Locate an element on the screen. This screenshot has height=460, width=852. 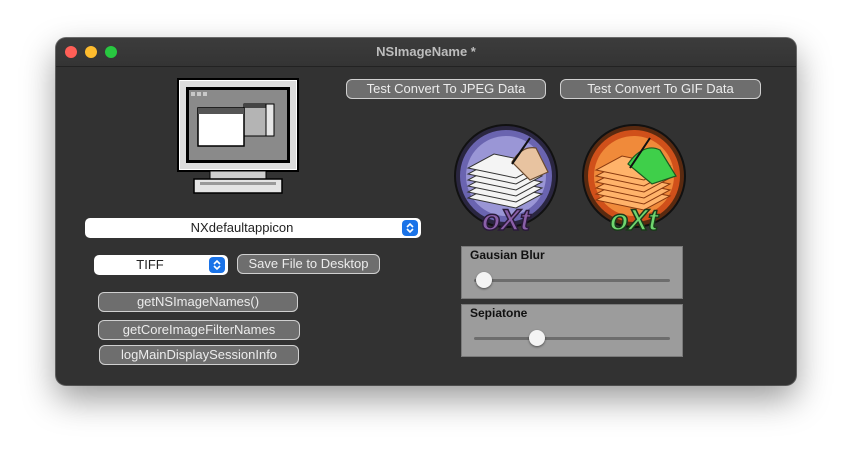
sepiatone-label: Sepiatone is located at coordinates (499, 313).